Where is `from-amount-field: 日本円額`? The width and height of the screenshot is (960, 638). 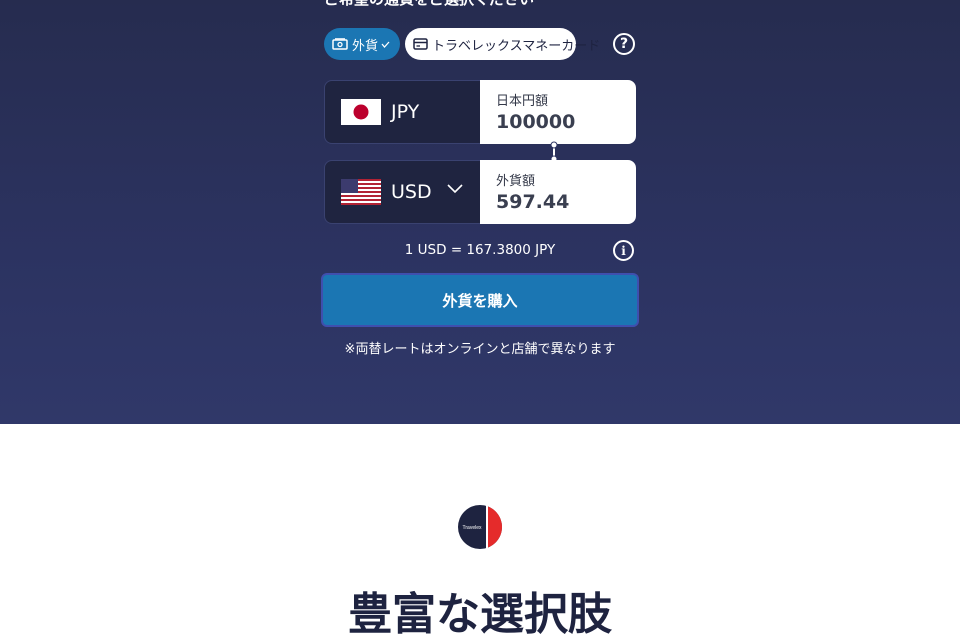 from-amount-field: 日本円額 is located at coordinates (558, 112).